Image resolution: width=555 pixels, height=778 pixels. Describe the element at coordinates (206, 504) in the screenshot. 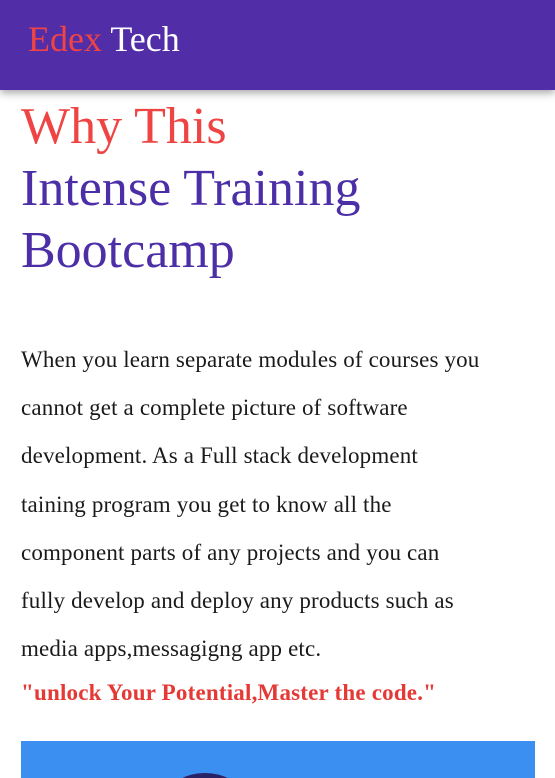

I see `paragraph-line: taining program you get to know all the` at that location.